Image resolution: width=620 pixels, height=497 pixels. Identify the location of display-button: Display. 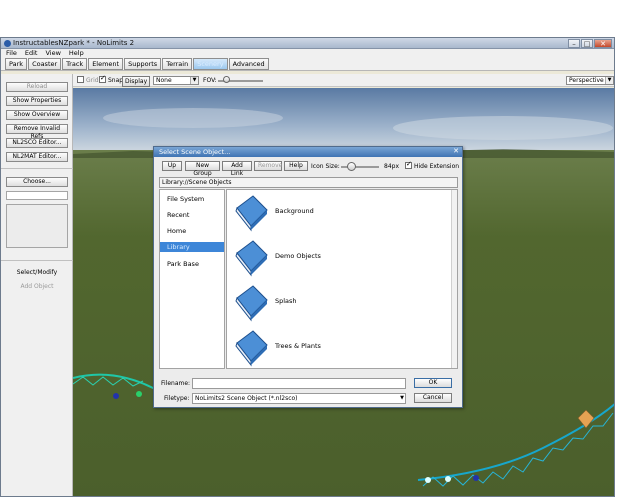
(136, 81).